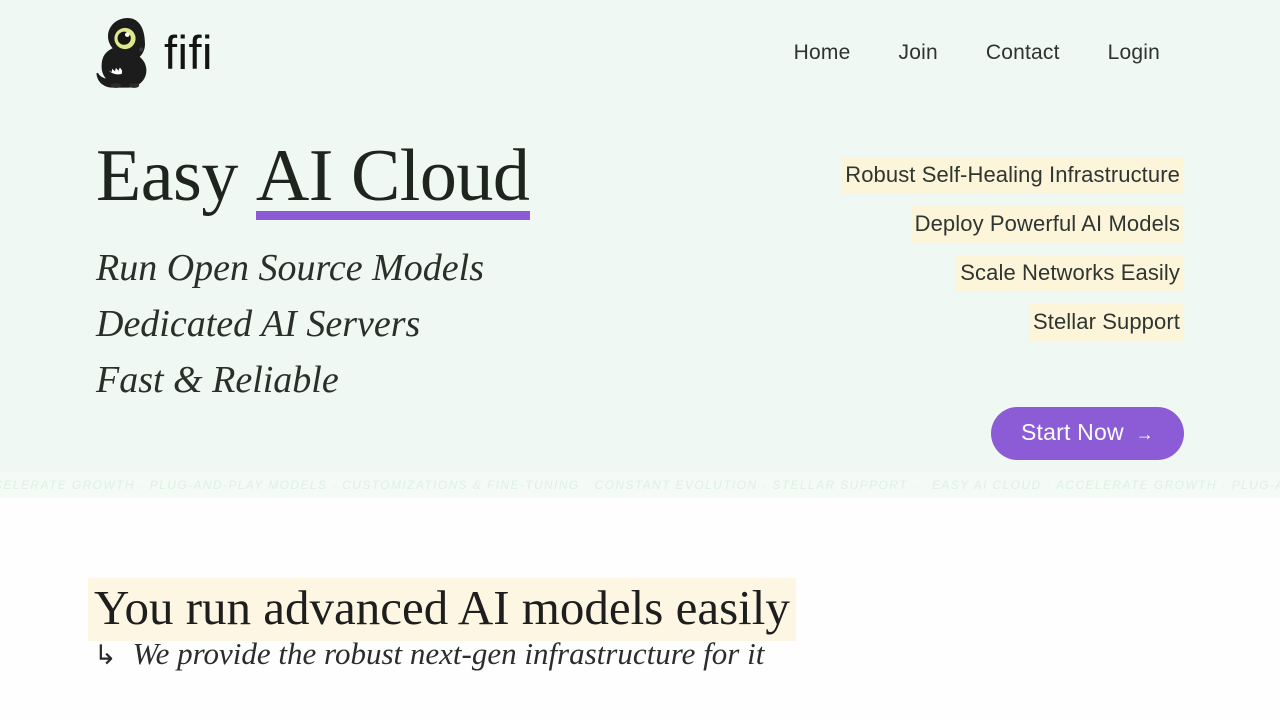 This screenshot has height=720, width=1280. What do you see at coordinates (1012, 175) in the screenshot?
I see `feature-item: Robust Self-Healing Infrastructure` at bounding box center [1012, 175].